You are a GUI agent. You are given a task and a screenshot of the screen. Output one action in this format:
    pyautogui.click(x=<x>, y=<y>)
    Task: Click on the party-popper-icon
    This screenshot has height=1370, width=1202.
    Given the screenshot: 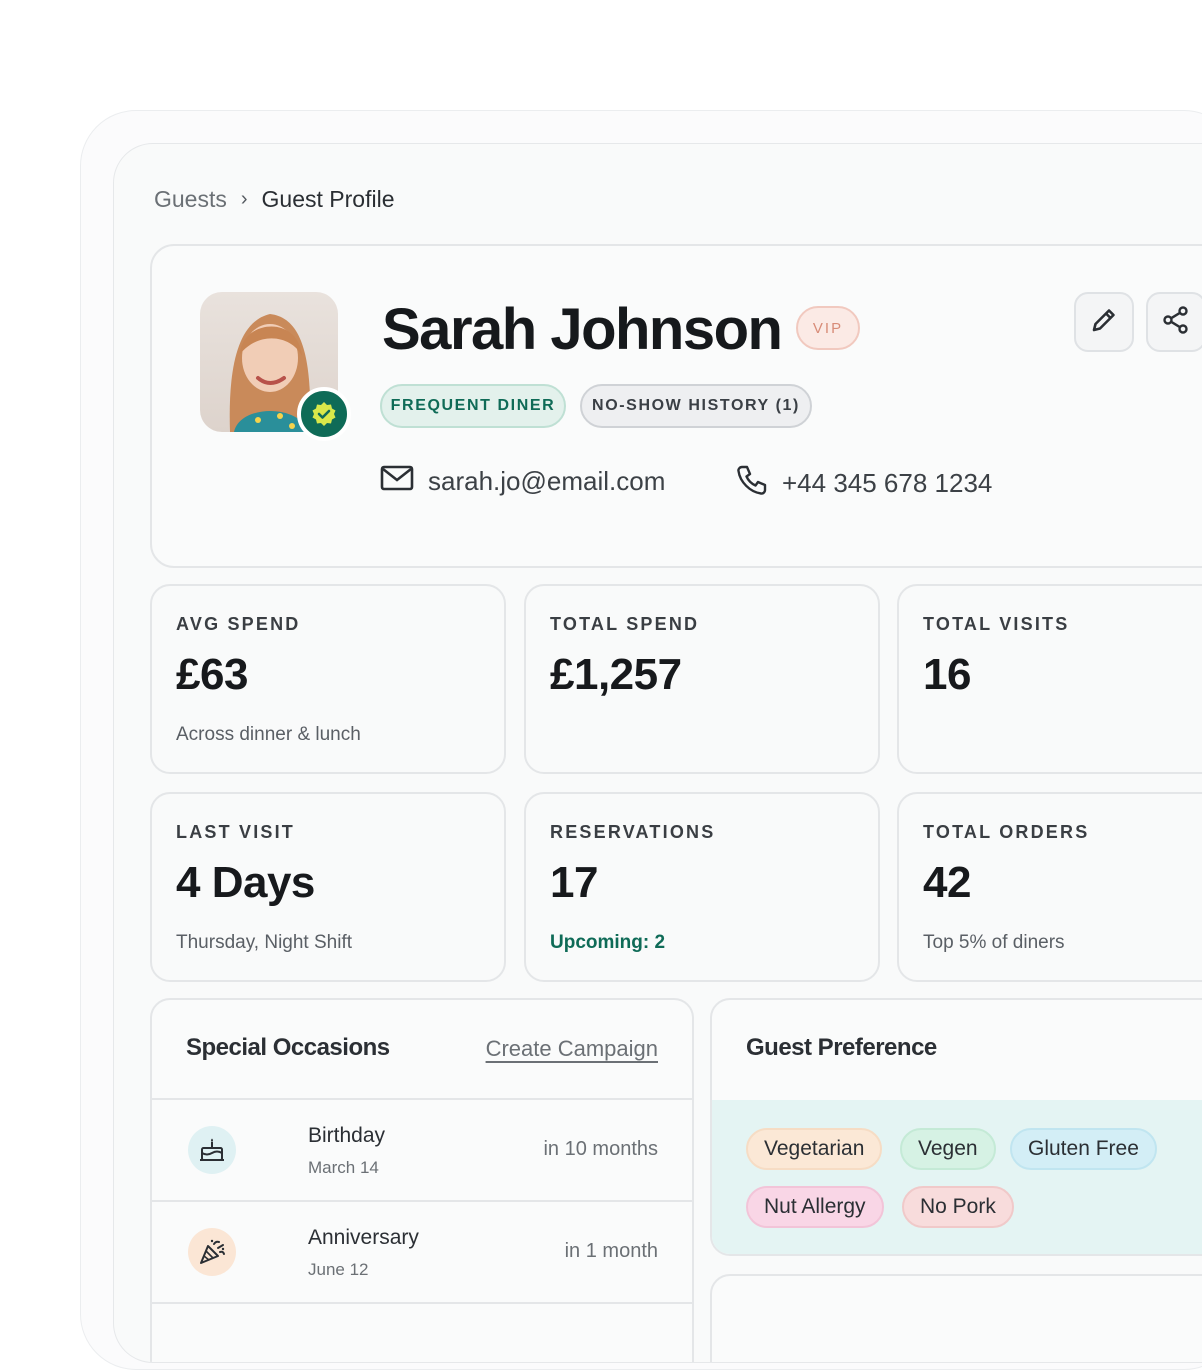 What is the action you would take?
    pyautogui.click(x=212, y=1252)
    